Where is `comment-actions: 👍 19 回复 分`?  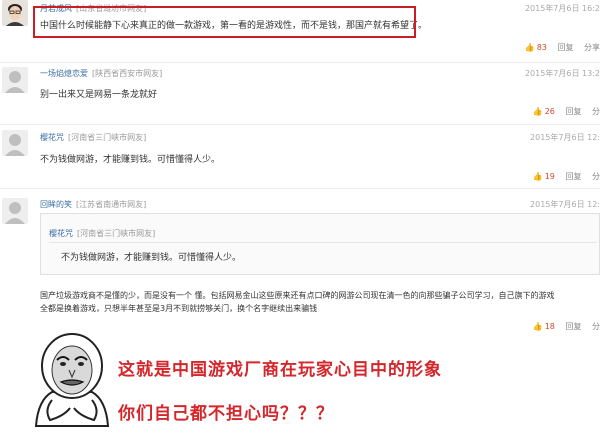 comment-actions: 👍 19 回复 分 is located at coordinates (566, 176).